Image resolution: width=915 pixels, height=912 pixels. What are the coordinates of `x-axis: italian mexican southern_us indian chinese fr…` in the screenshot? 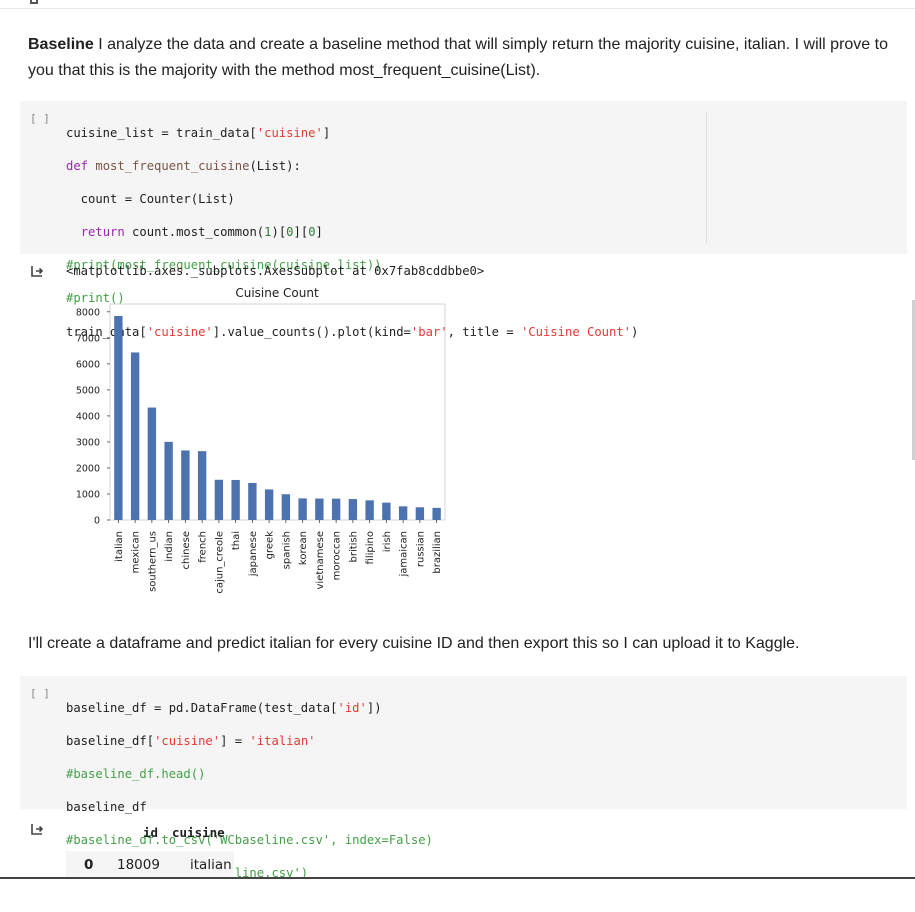 It's located at (278, 557).